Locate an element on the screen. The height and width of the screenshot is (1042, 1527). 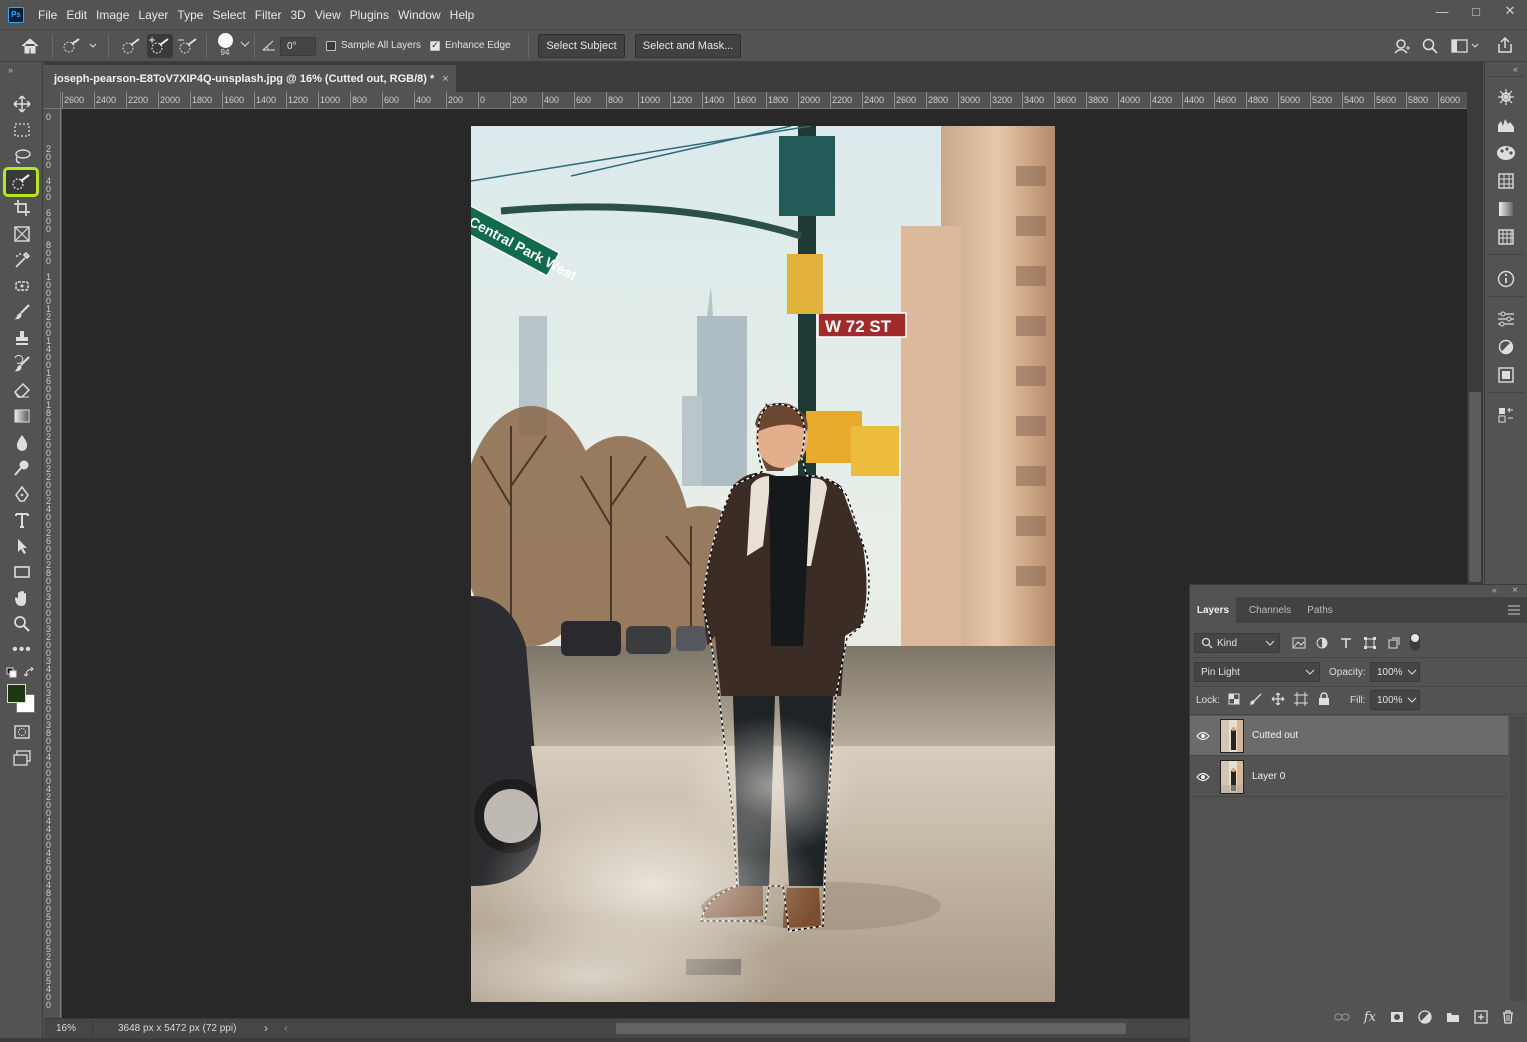
panel-menu-icon is located at coordinates (1514, 610).